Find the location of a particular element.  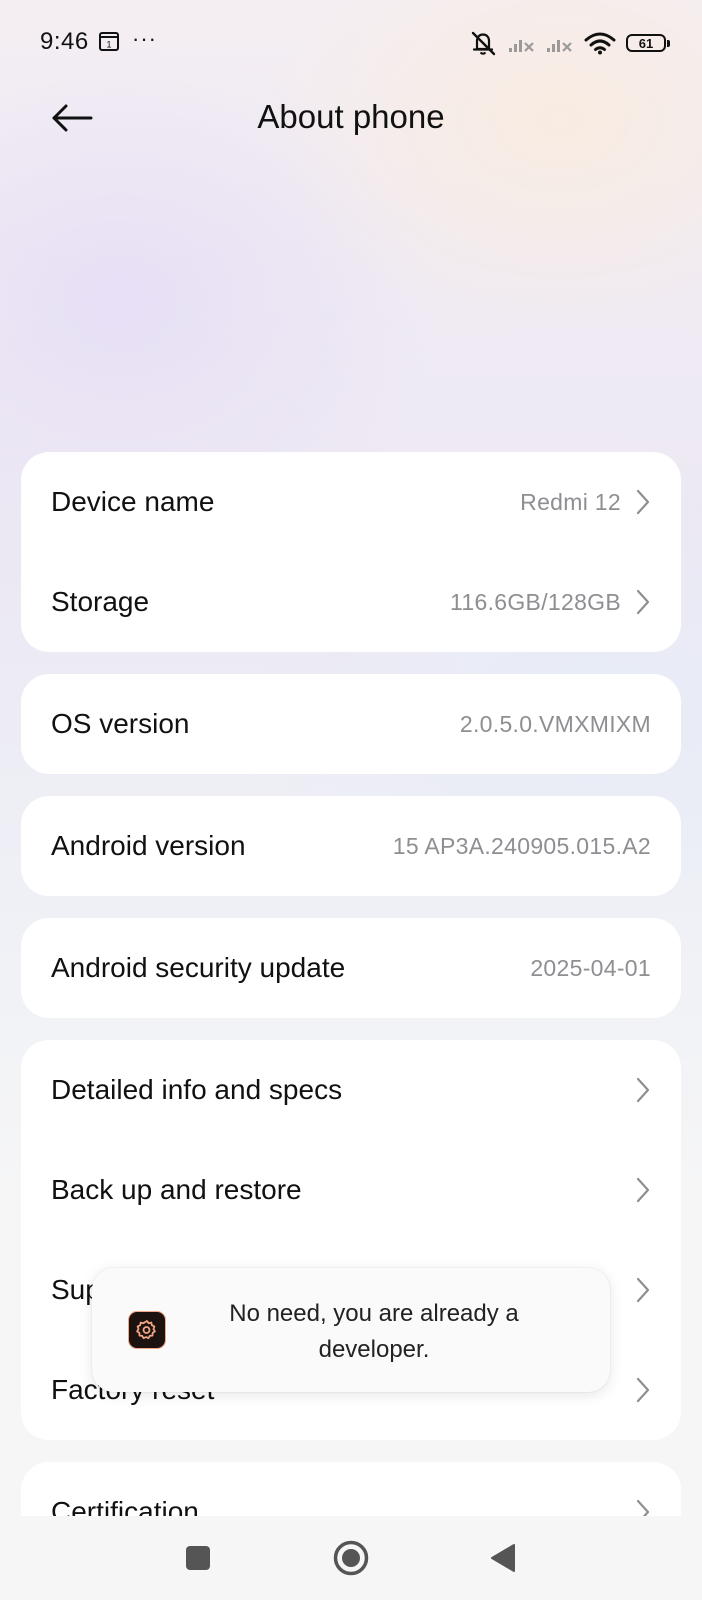

detailed-info-row: Detailed info and specs is located at coordinates (351, 1090).